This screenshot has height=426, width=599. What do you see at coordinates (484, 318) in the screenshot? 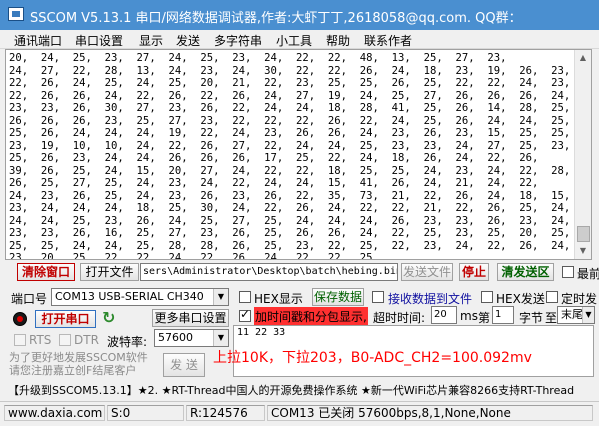
I see `nth-label: 第` at bounding box center [484, 318].